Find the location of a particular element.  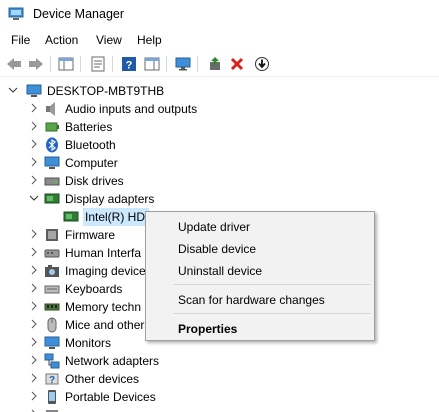

mouse-icon is located at coordinates (52, 325).